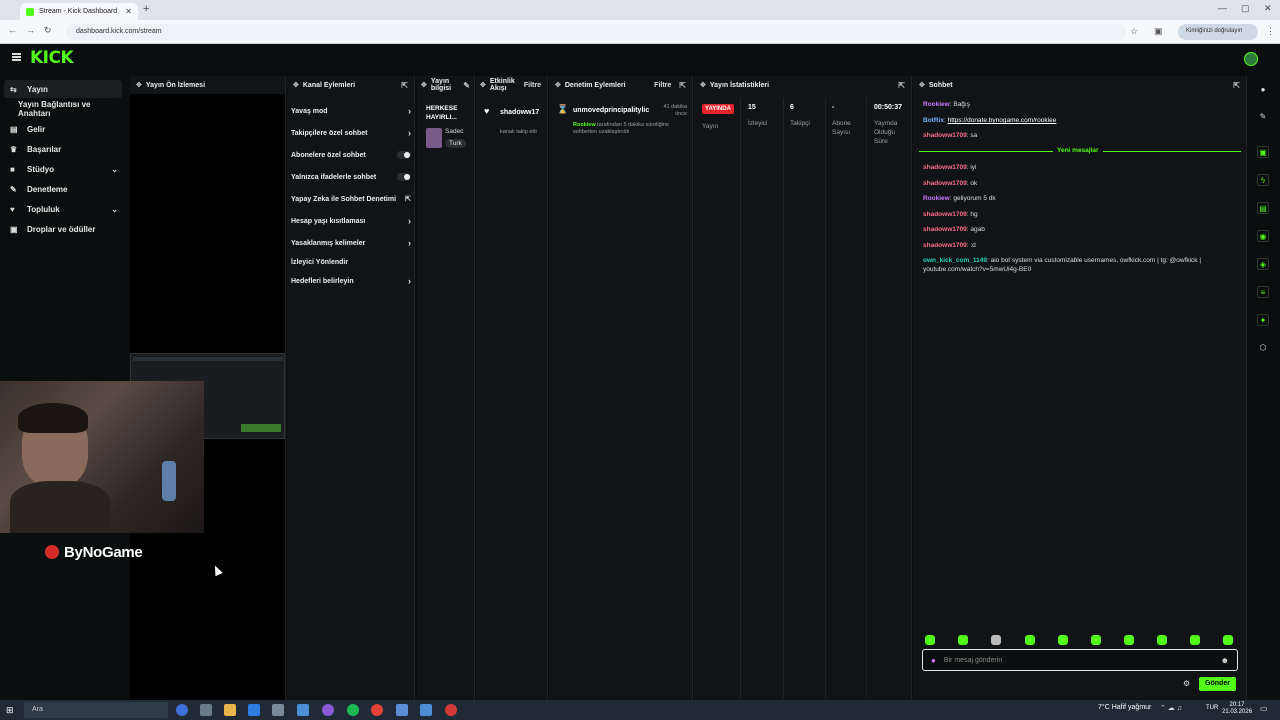 Image resolution: width=1280 pixels, height=720 pixels. Describe the element at coordinates (377, 710) in the screenshot. I see `chrome-icon` at that location.